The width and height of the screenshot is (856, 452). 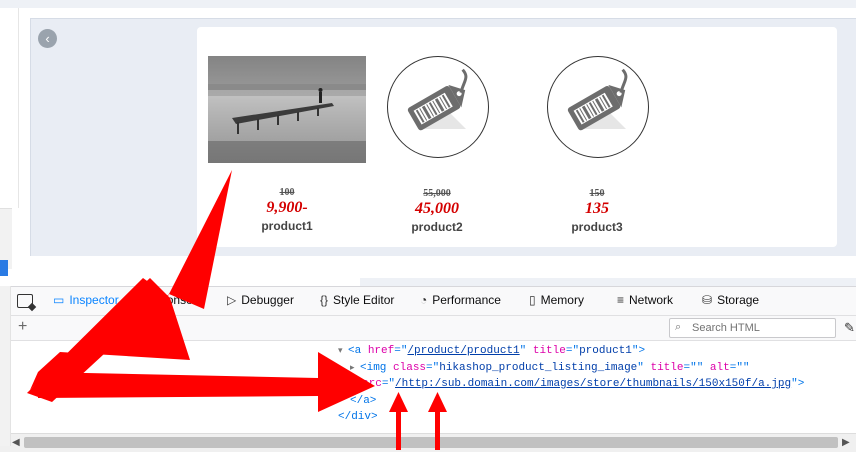 I want to click on scrollbar-thumb, so click(x=431, y=442).